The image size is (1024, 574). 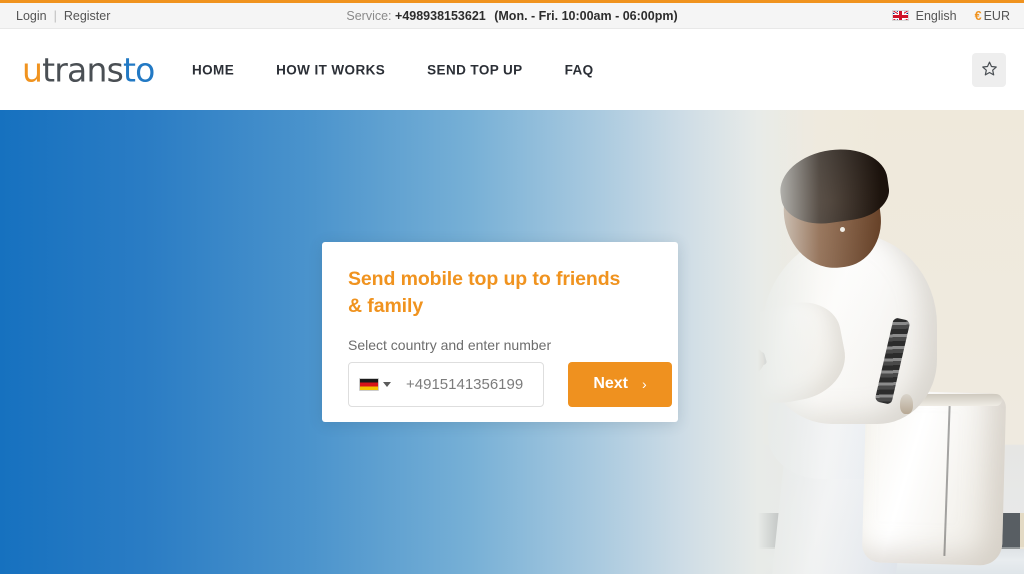 What do you see at coordinates (476, 384) in the screenshot?
I see `phone-input-group` at bounding box center [476, 384].